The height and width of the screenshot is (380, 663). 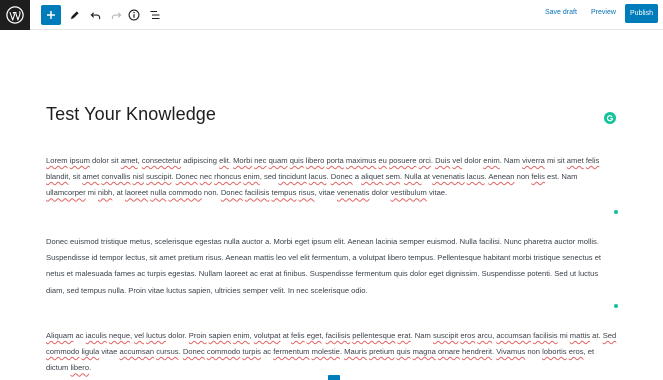 I want to click on misspelled-word: viverra, so click(x=533, y=160).